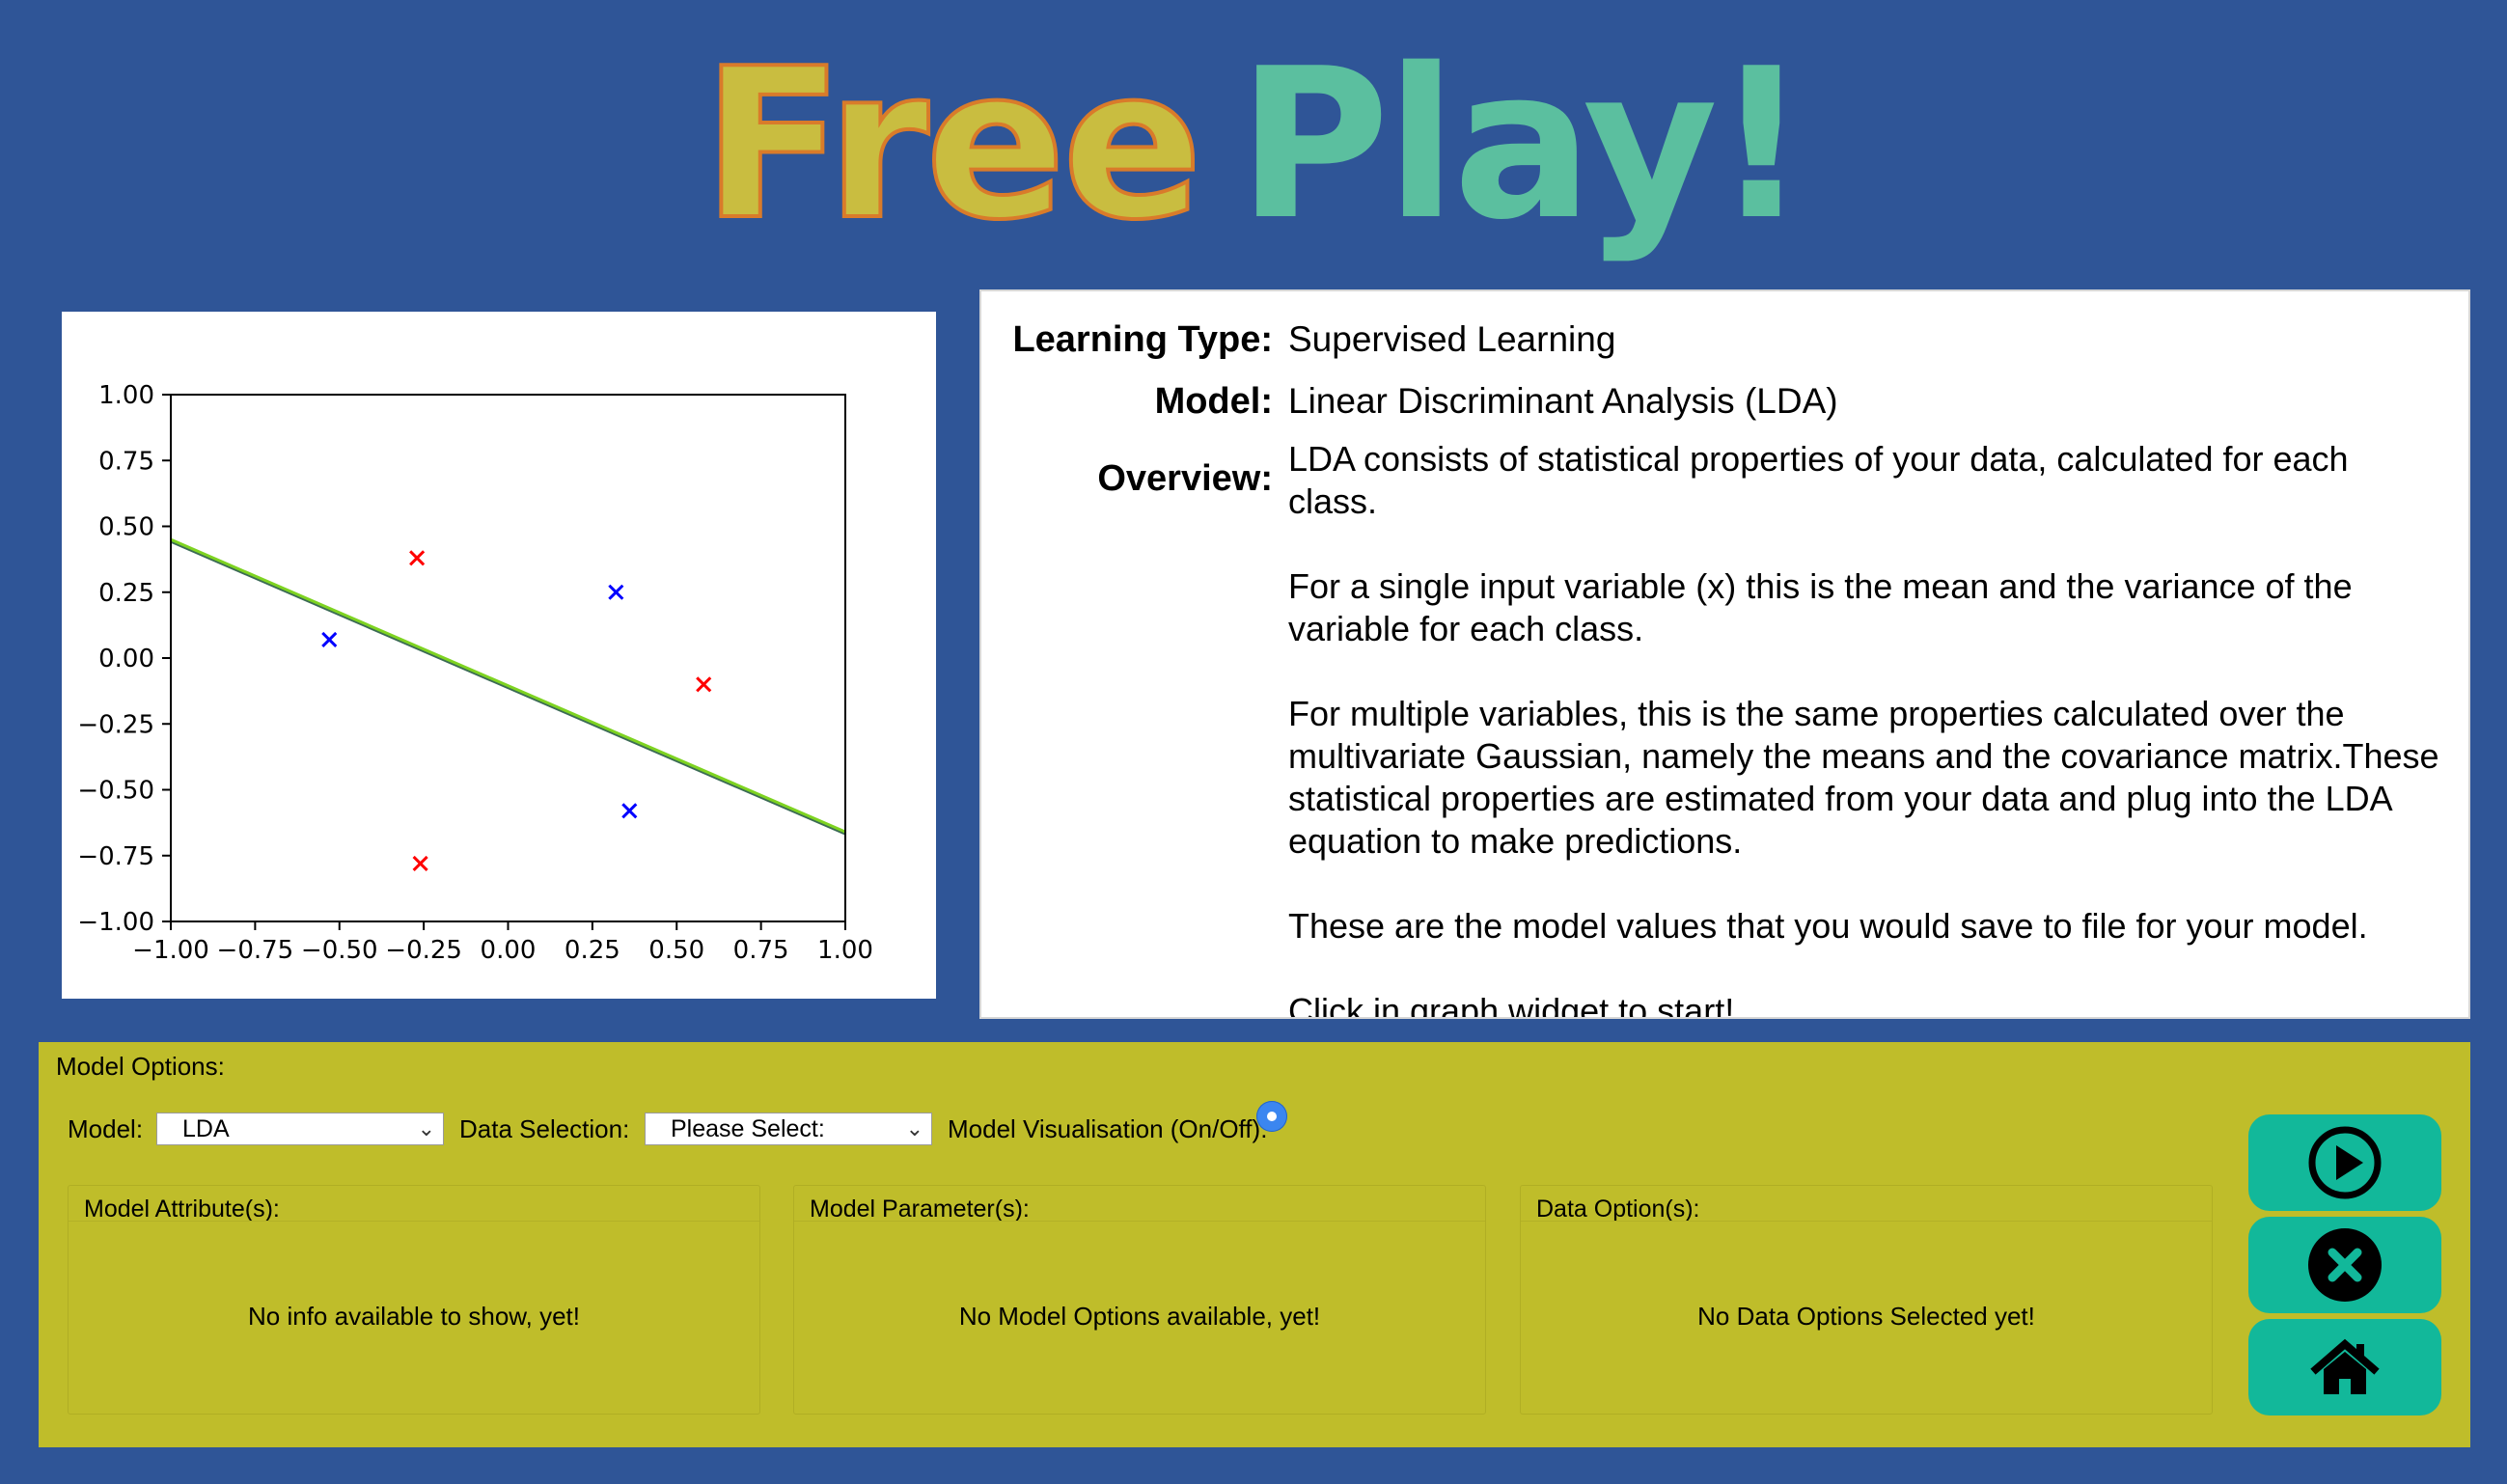 This screenshot has height=1484, width=2507. Describe the element at coordinates (206, 1128) in the screenshot. I see `model-select-value: LDA` at that location.